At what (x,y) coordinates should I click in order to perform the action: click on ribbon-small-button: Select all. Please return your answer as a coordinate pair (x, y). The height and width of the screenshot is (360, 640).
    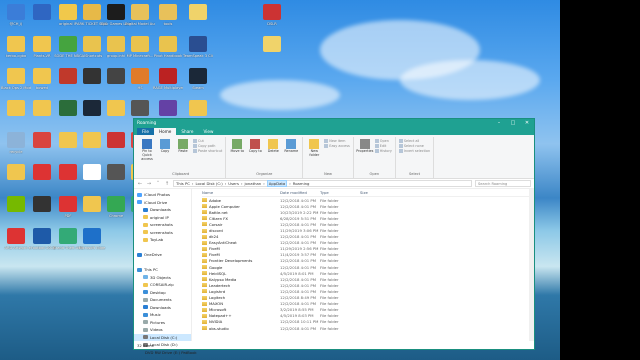
    Looking at the image, I should click on (414, 141).